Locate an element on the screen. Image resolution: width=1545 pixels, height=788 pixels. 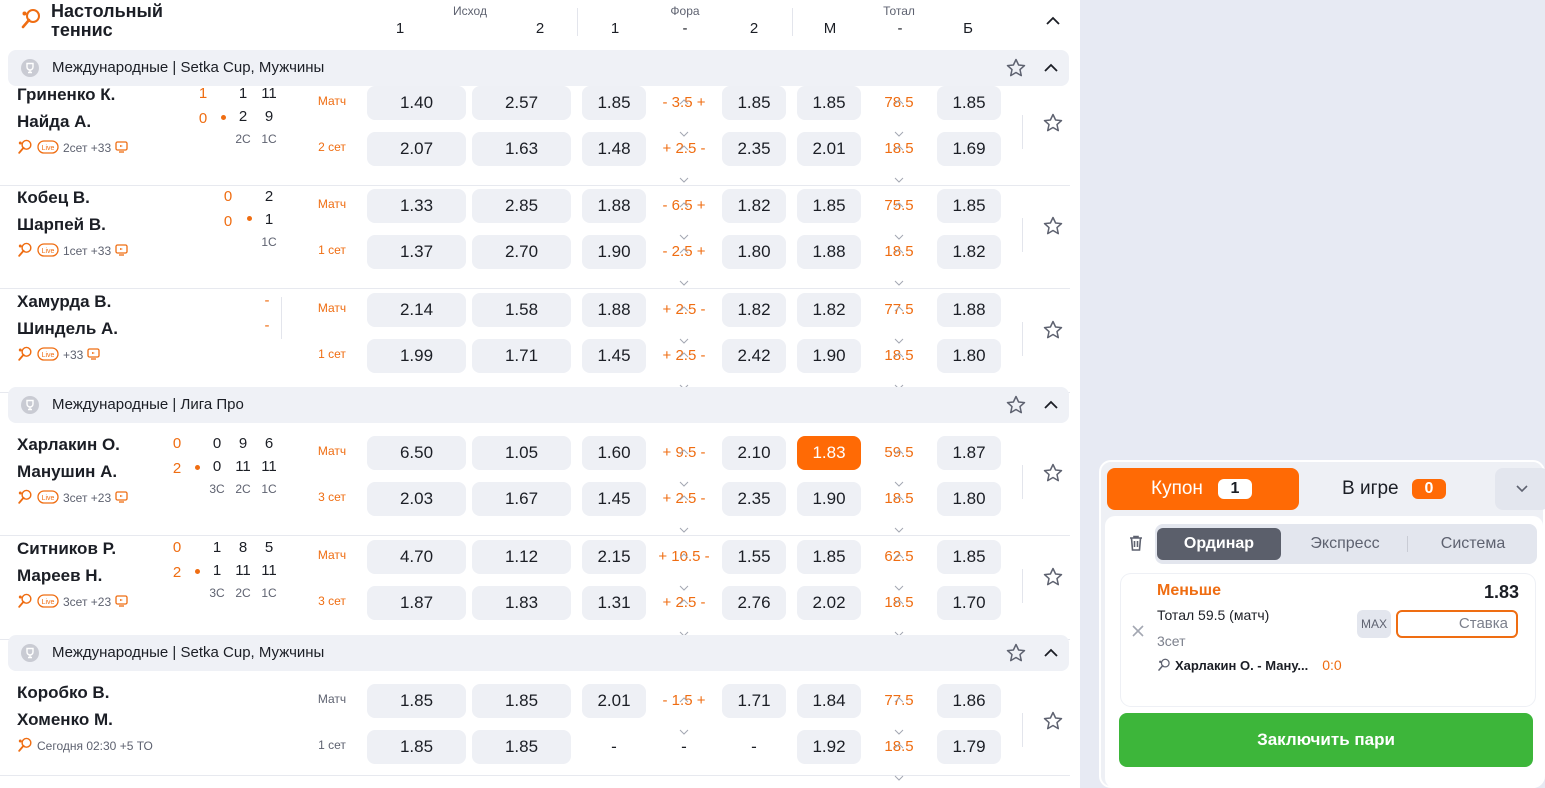
handicap-value: - 3.5 + is located at coordinates (684, 111).